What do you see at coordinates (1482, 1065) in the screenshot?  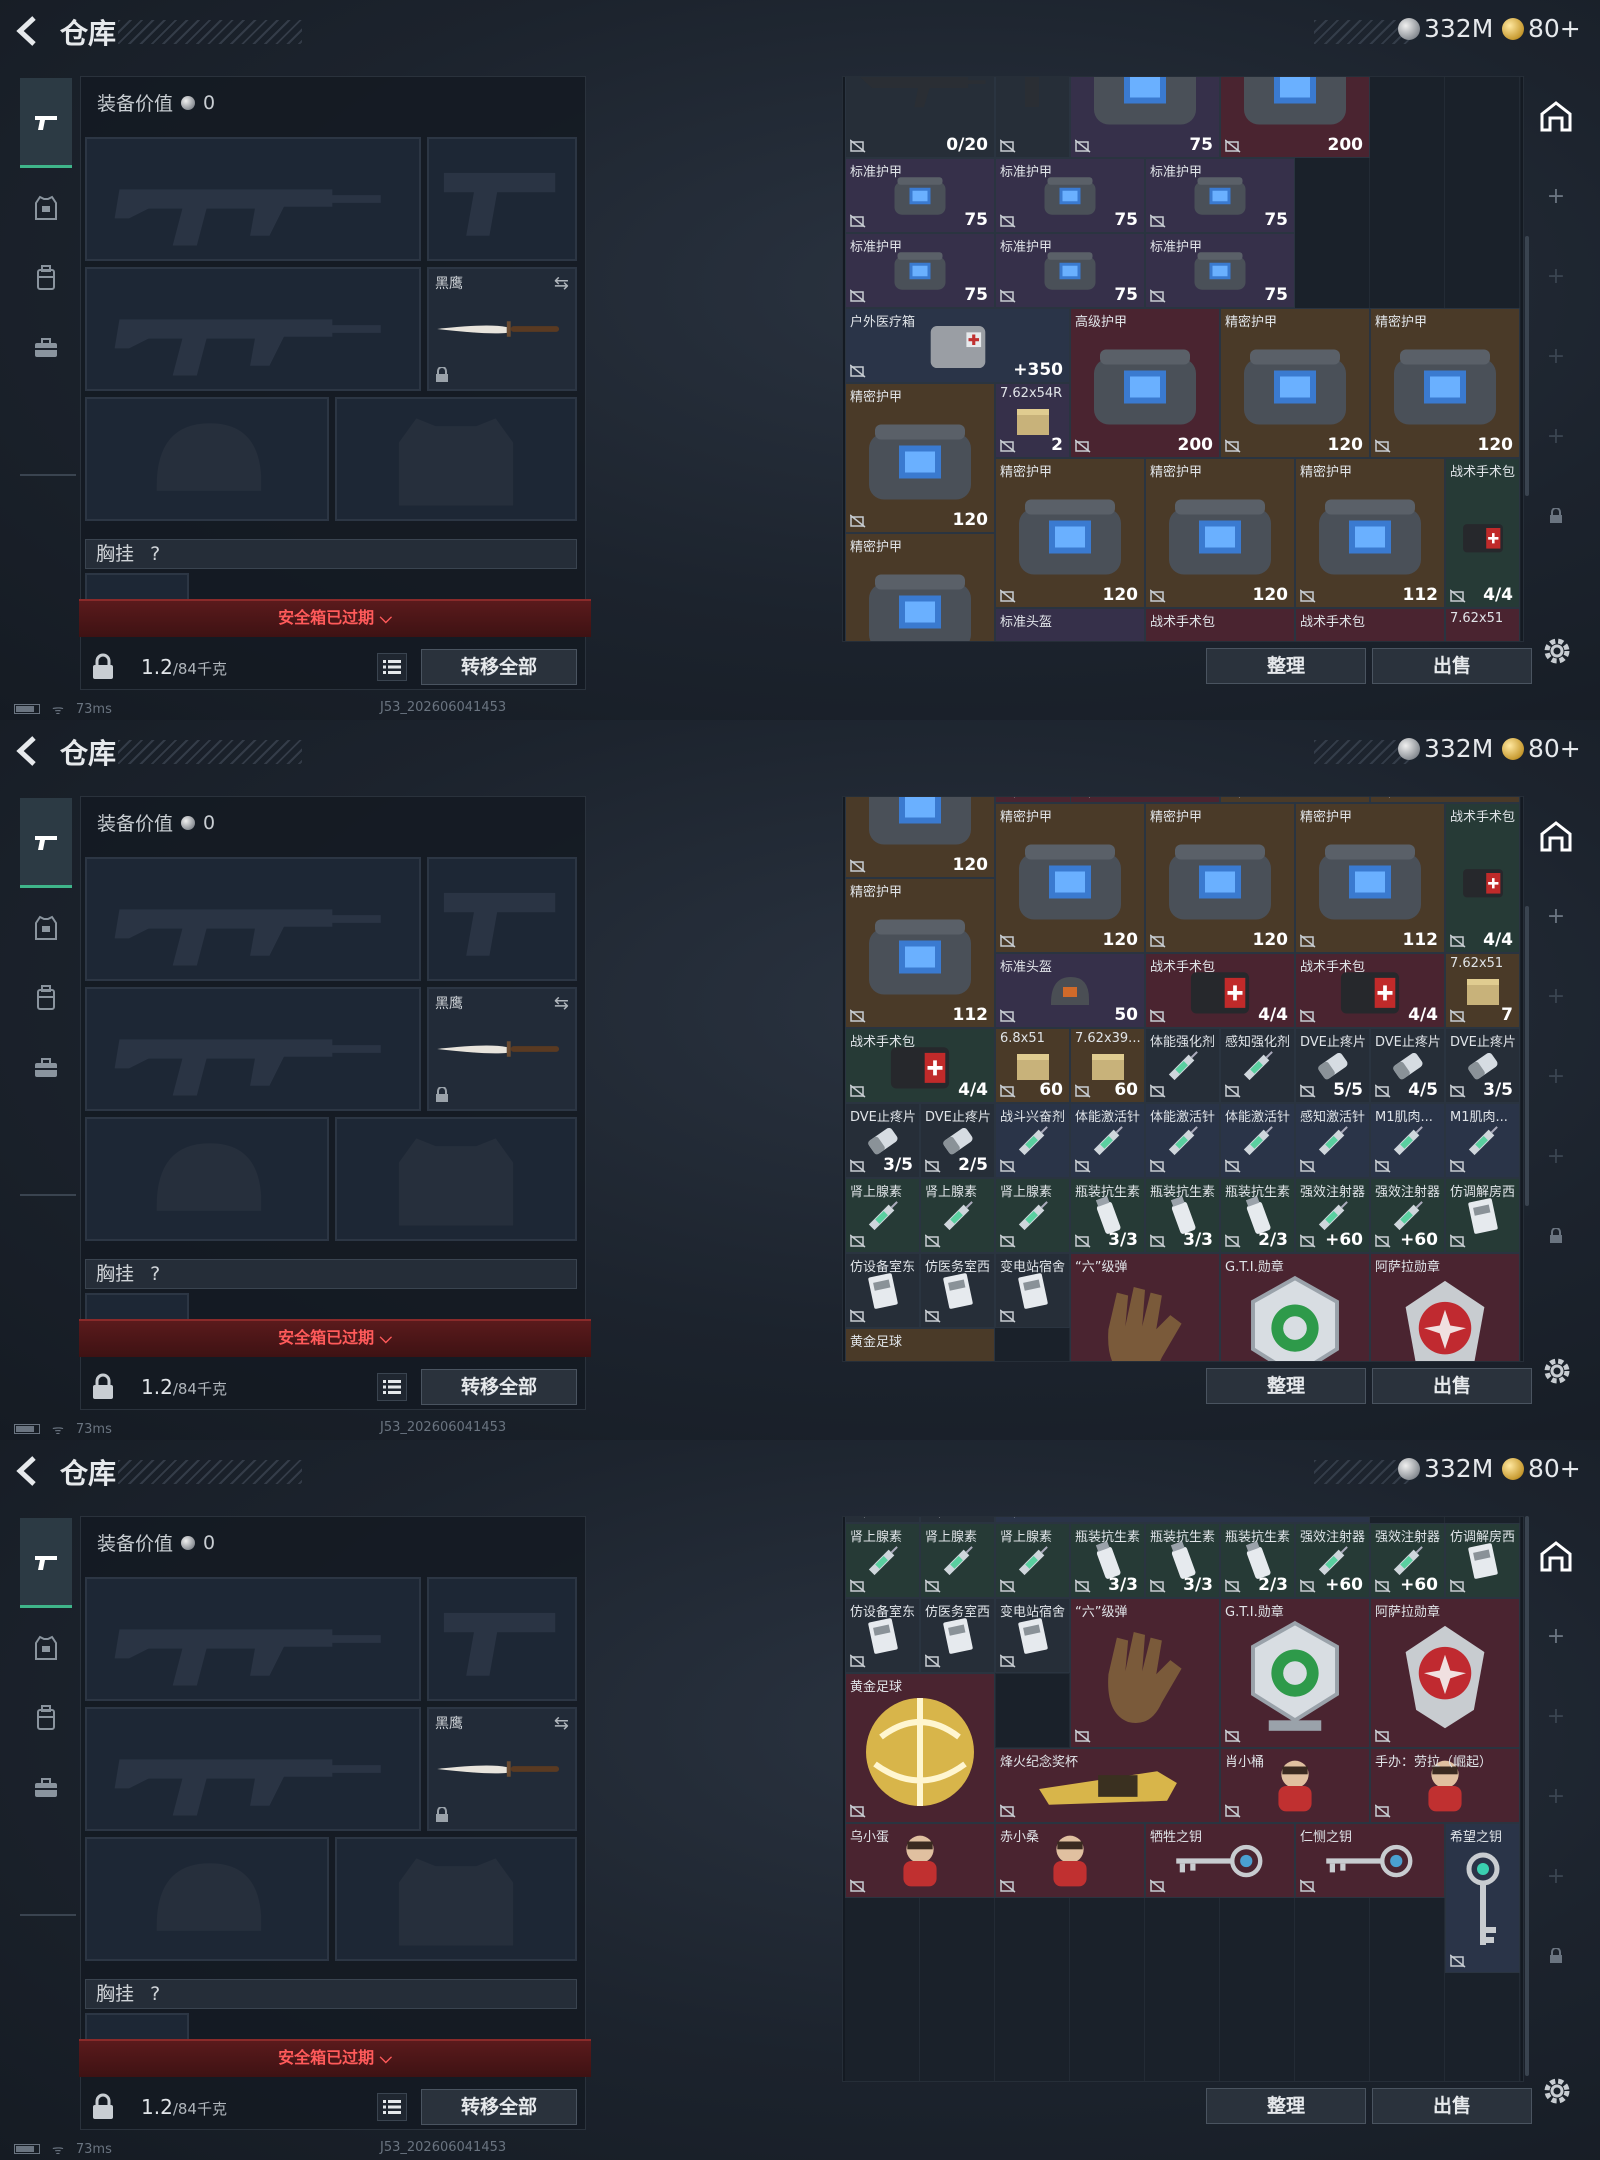 I see `inventory-item: DVE止疼片 3/5` at bounding box center [1482, 1065].